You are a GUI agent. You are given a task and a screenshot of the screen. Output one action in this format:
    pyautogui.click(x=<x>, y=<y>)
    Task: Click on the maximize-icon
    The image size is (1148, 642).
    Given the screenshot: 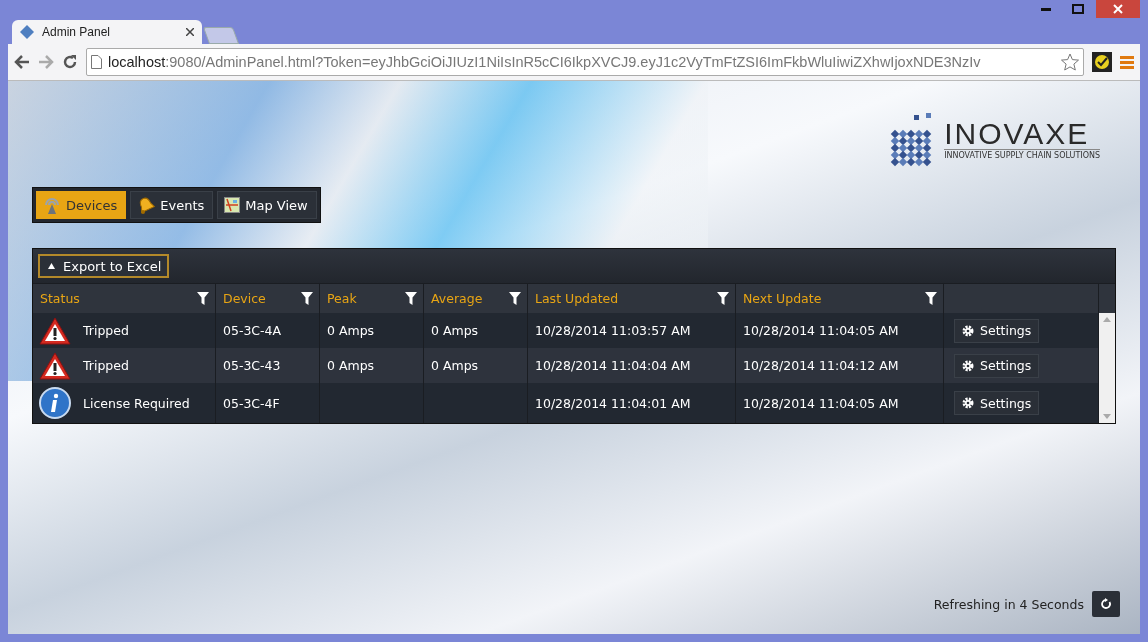 What is the action you would take?
    pyautogui.click(x=1078, y=9)
    